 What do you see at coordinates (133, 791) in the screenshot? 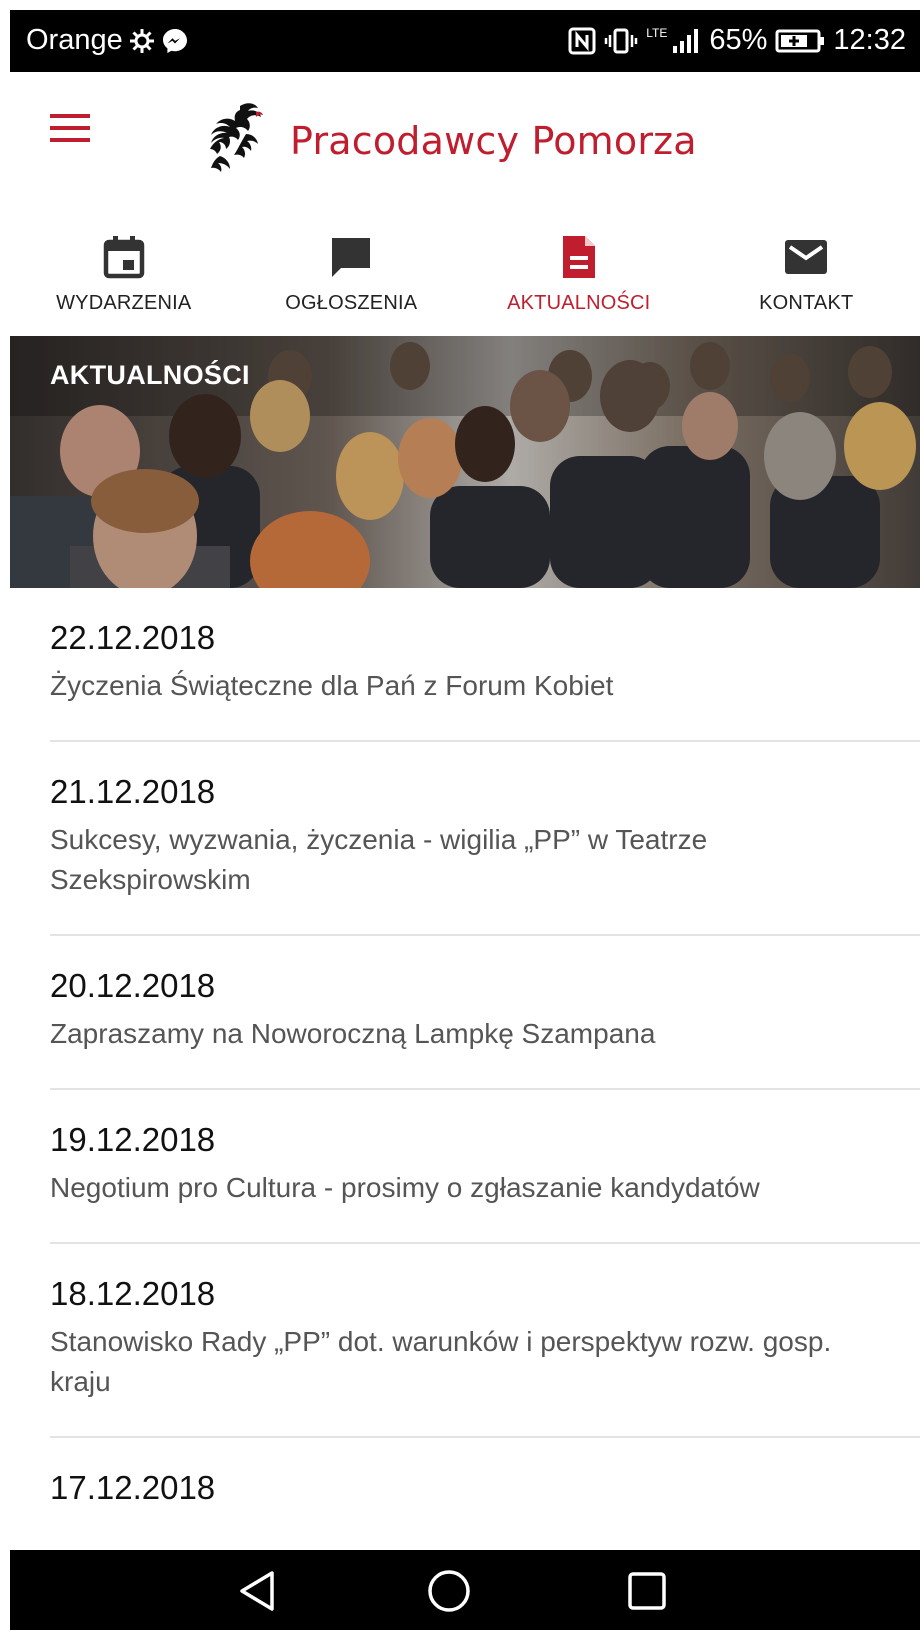
I see `news-date: 21.12.2018` at bounding box center [133, 791].